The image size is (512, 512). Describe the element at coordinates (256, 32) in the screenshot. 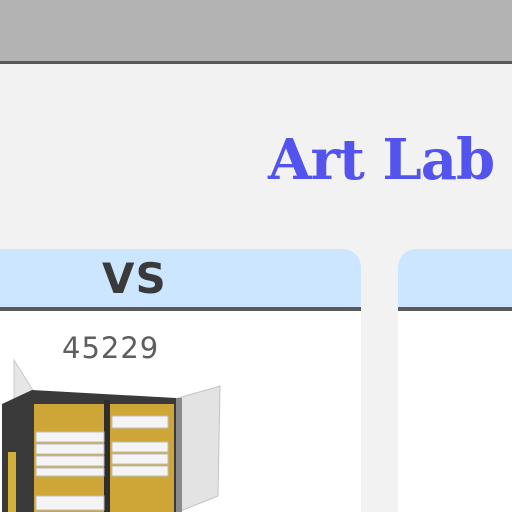

I see `top-bar` at that location.